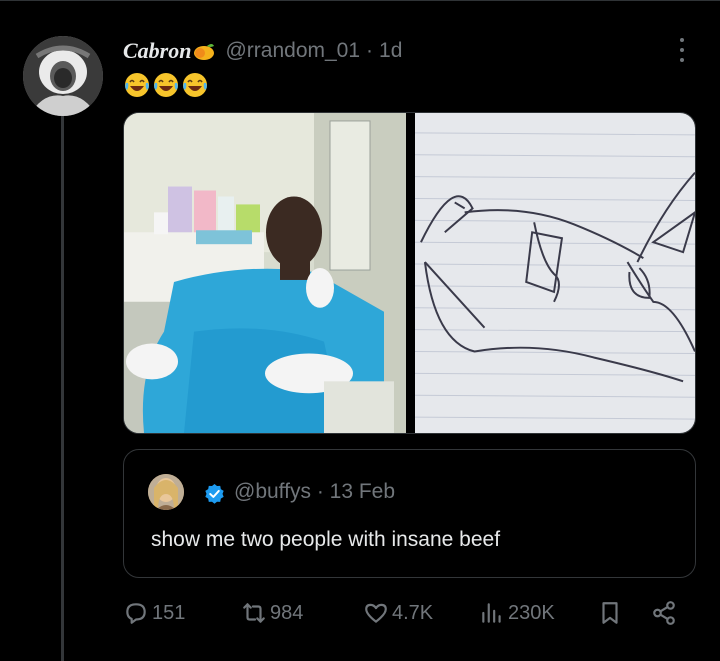 Image resolution: width=720 pixels, height=661 pixels. I want to click on quoted-date: 13 Feb, so click(362, 491).